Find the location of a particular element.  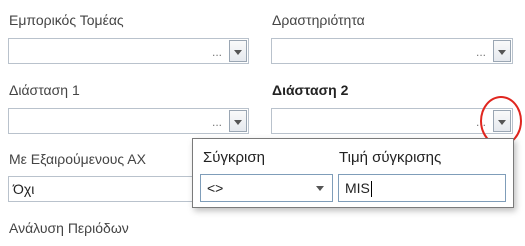

dimension1-dropdown-button is located at coordinates (238, 121).